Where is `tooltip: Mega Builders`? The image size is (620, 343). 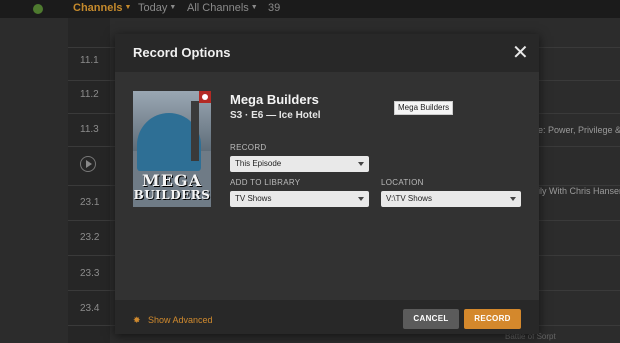
tooltip: Mega Builders is located at coordinates (424, 108).